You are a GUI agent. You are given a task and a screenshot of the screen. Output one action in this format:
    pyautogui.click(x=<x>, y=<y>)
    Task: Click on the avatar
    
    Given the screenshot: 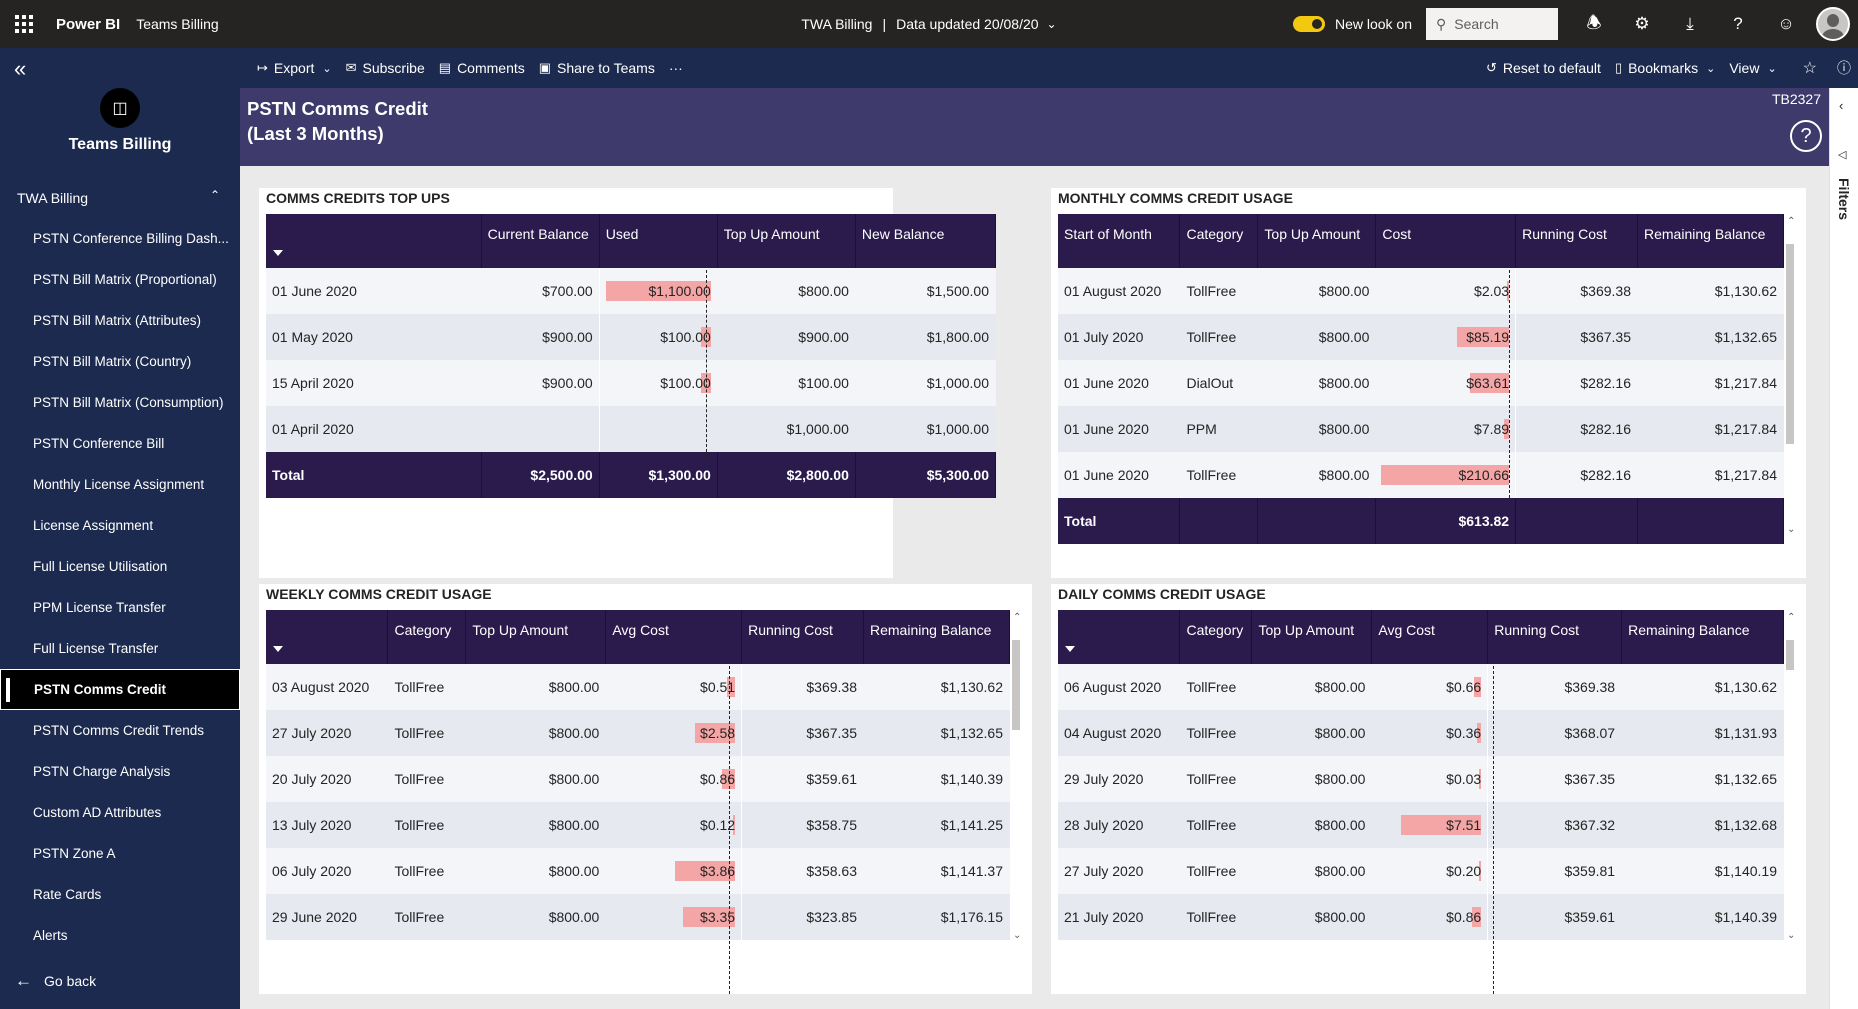 What is the action you would take?
    pyautogui.click(x=1833, y=24)
    